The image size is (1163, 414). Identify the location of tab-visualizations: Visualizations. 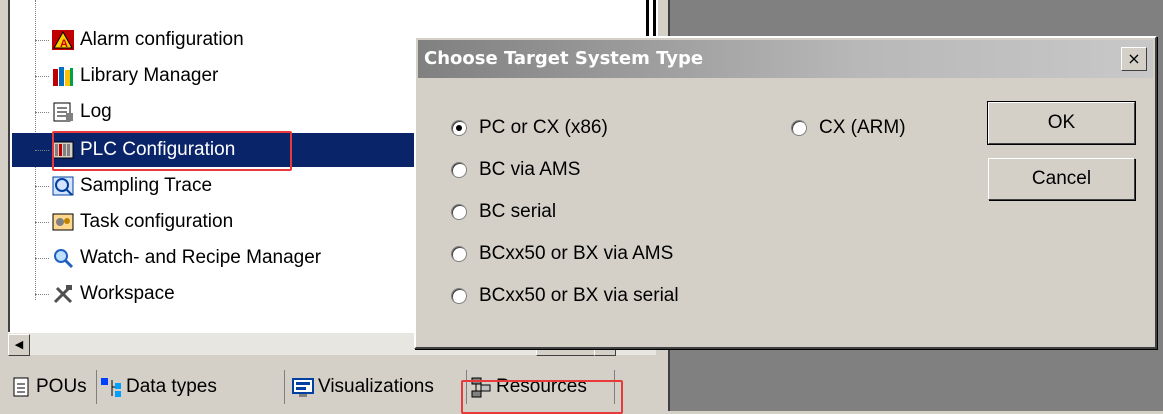
(377, 387).